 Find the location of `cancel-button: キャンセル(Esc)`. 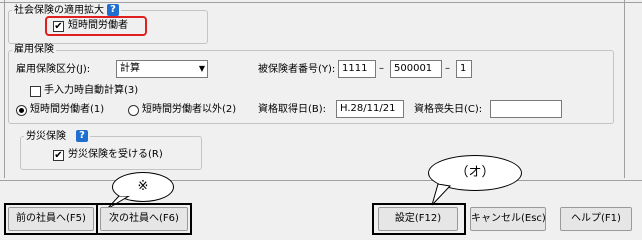

cancel-button: キャンセル(Esc) is located at coordinates (508, 219).